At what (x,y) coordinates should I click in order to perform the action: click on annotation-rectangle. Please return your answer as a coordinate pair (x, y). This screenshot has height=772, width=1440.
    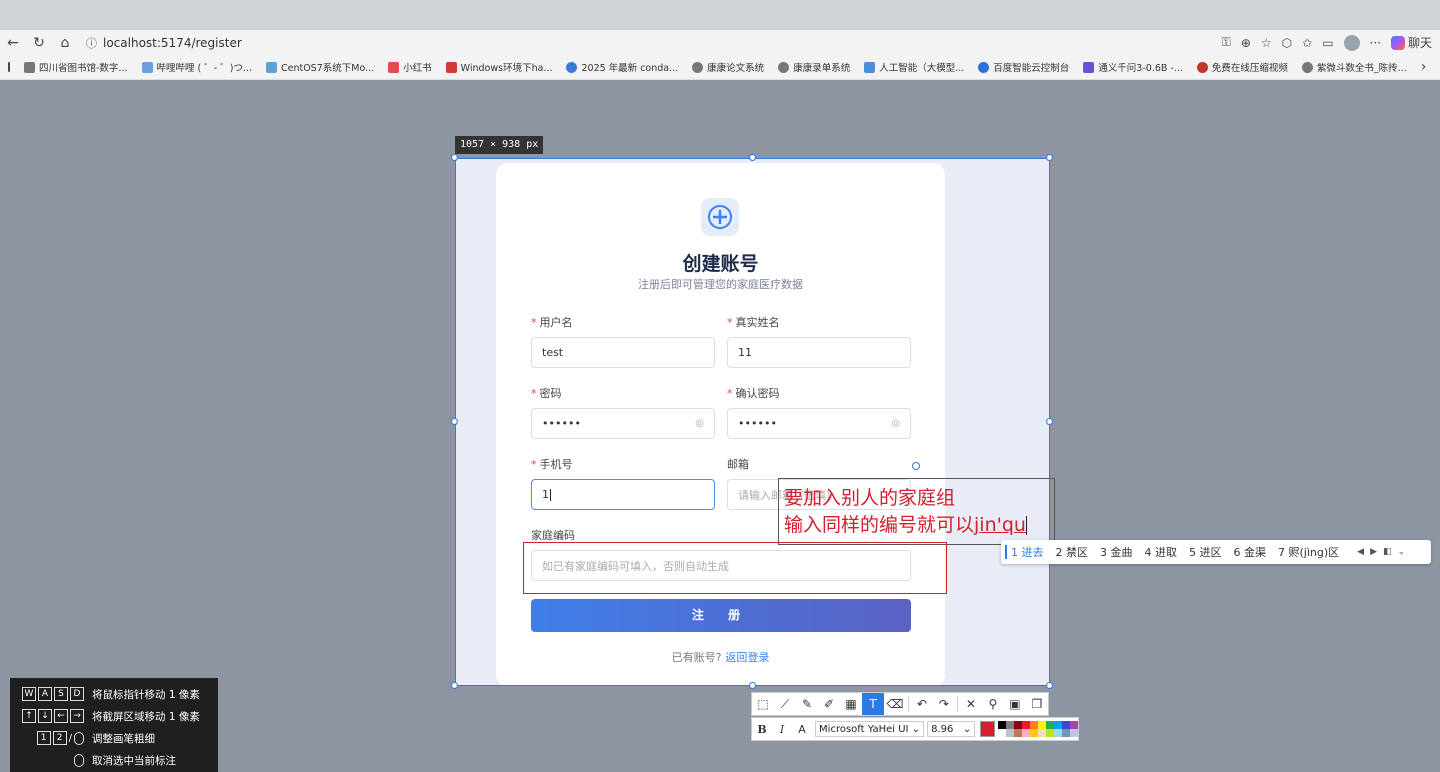
    Looking at the image, I should click on (735, 568).